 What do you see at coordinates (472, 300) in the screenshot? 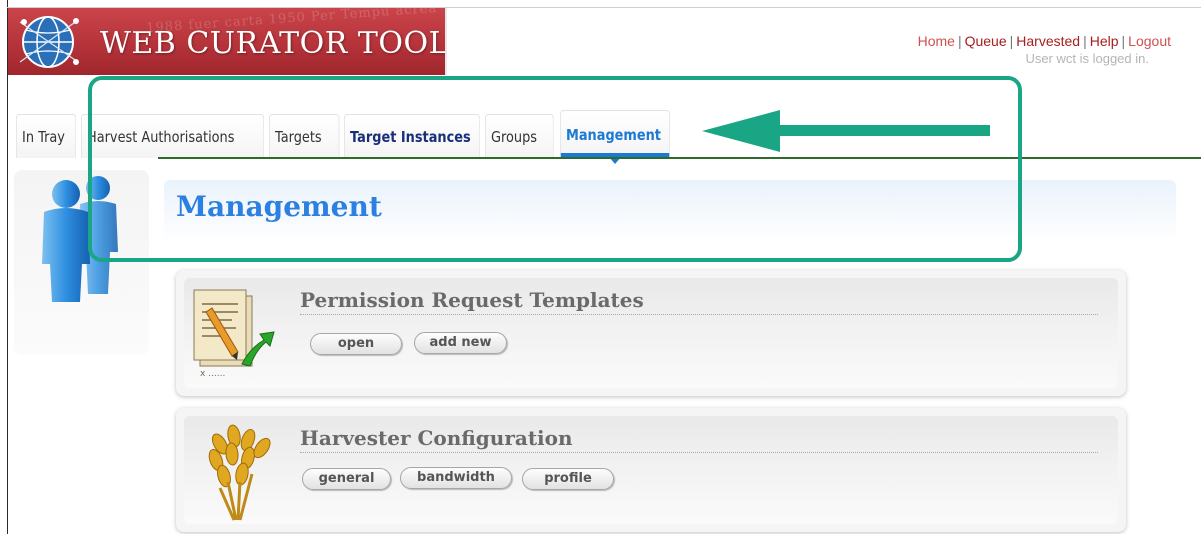
I see `section-title: Permission Request Templates` at bounding box center [472, 300].